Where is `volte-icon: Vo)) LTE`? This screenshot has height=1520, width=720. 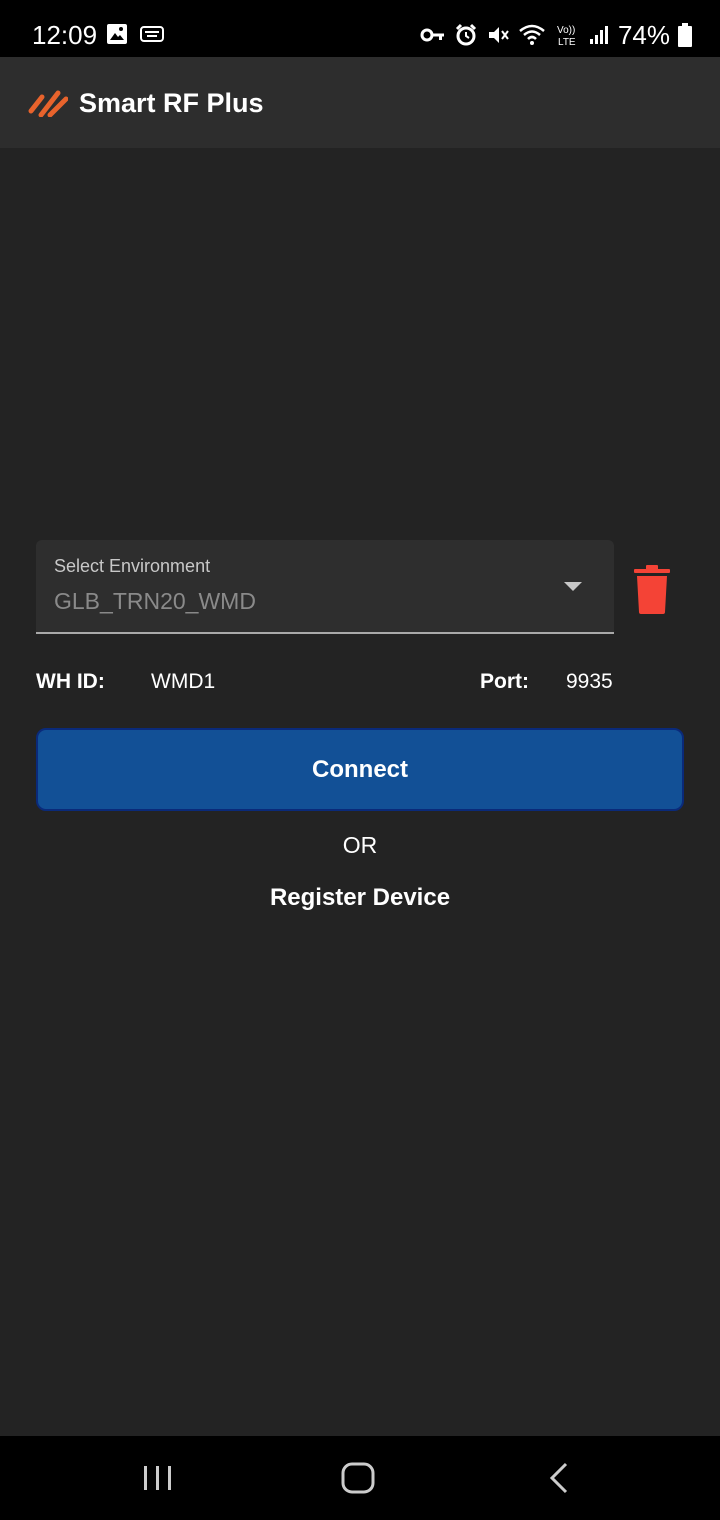 volte-icon: Vo)) LTE is located at coordinates (566, 36).